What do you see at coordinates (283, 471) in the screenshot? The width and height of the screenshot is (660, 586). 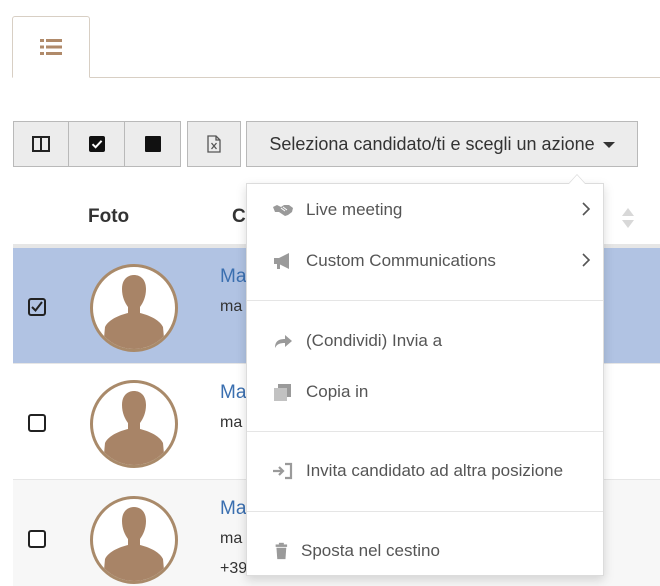 I see `sign-in-icon` at bounding box center [283, 471].